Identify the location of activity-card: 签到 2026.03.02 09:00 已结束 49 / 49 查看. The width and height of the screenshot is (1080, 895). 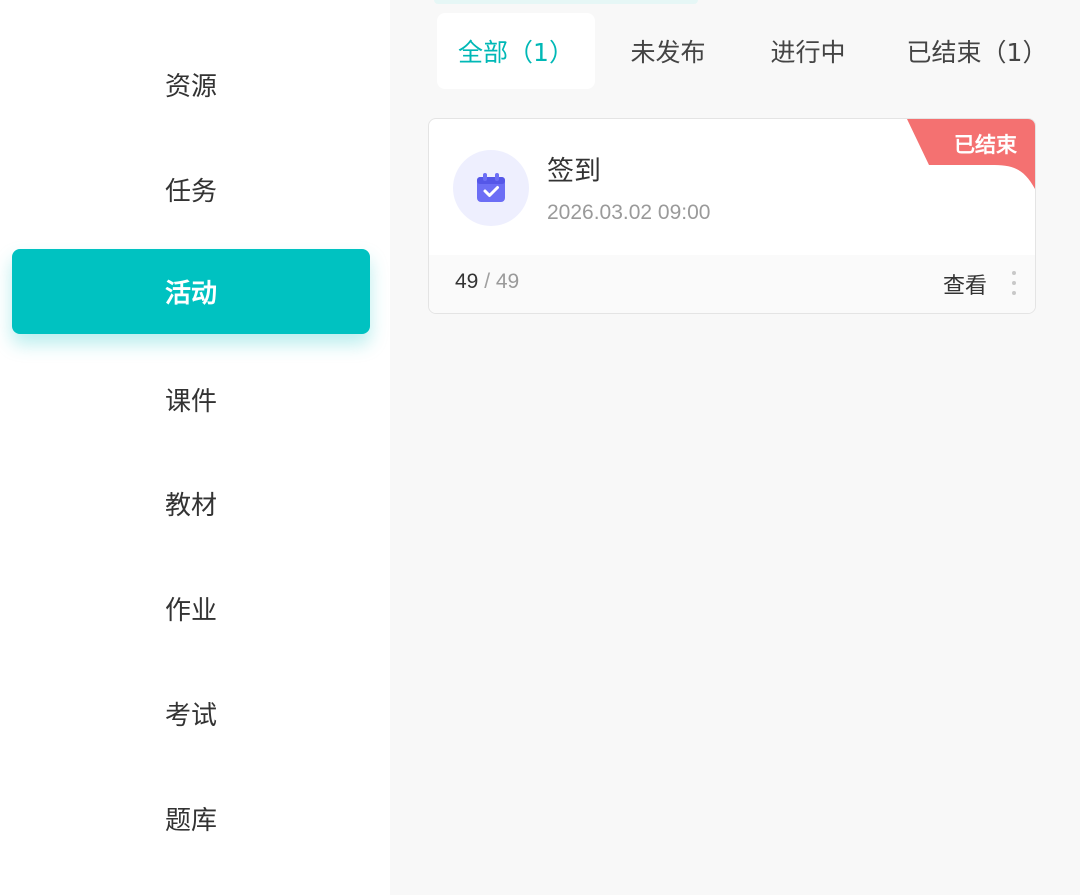
(732, 216).